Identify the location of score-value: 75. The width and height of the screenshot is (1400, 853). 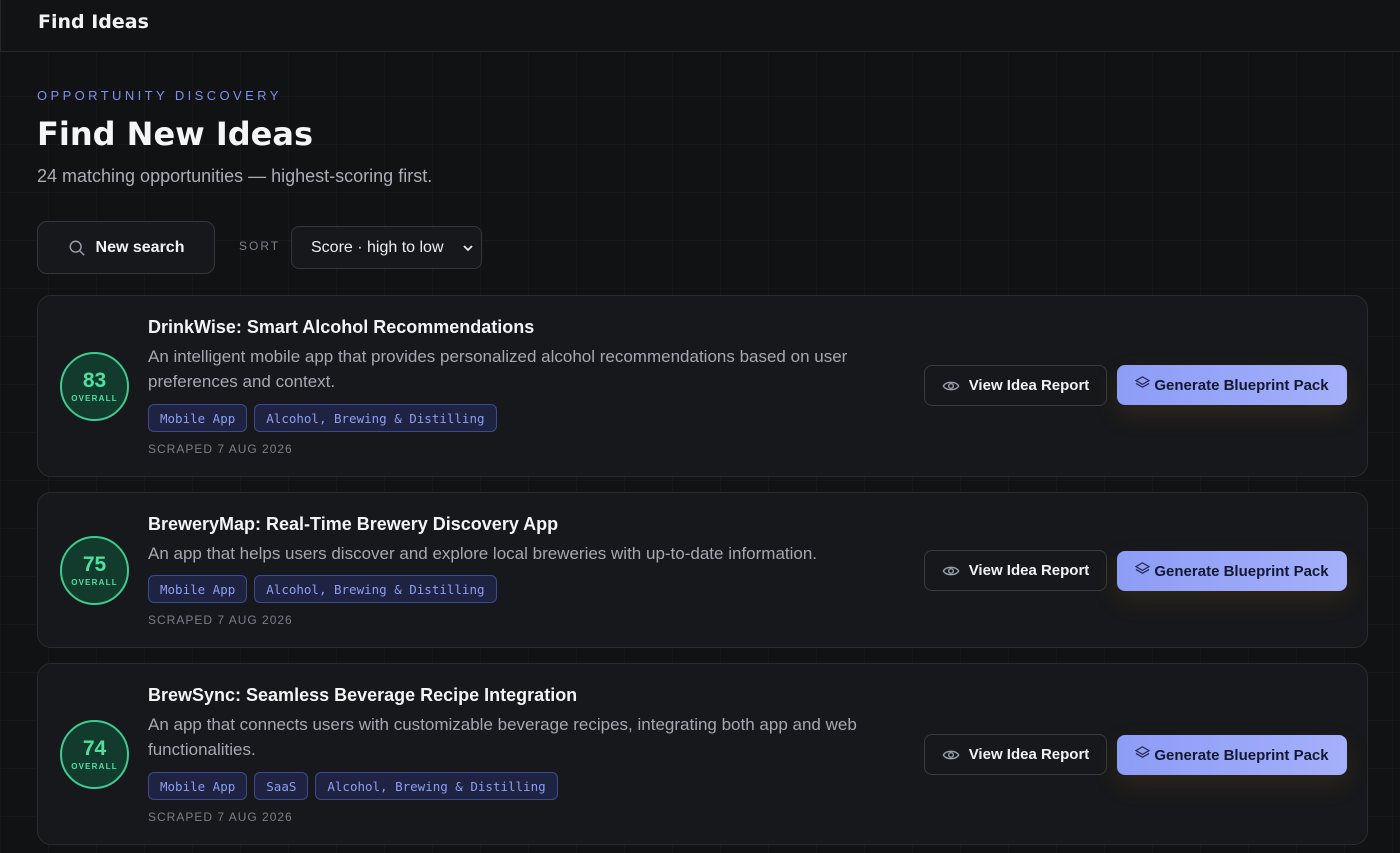
(94, 564).